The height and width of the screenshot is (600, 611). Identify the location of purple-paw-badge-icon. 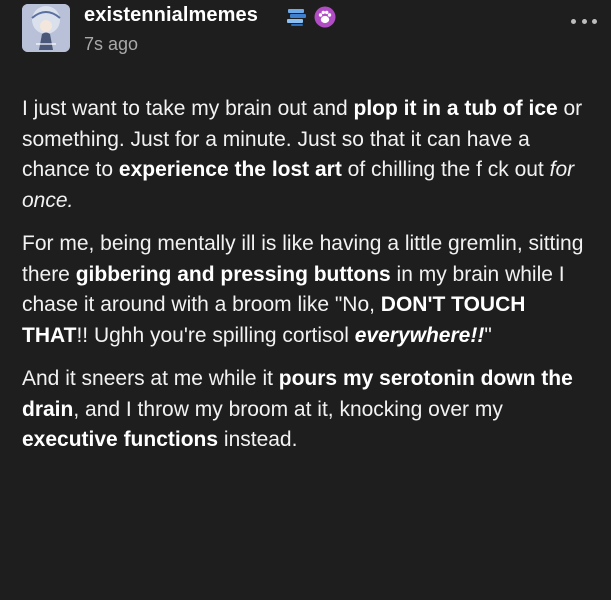
(325, 17).